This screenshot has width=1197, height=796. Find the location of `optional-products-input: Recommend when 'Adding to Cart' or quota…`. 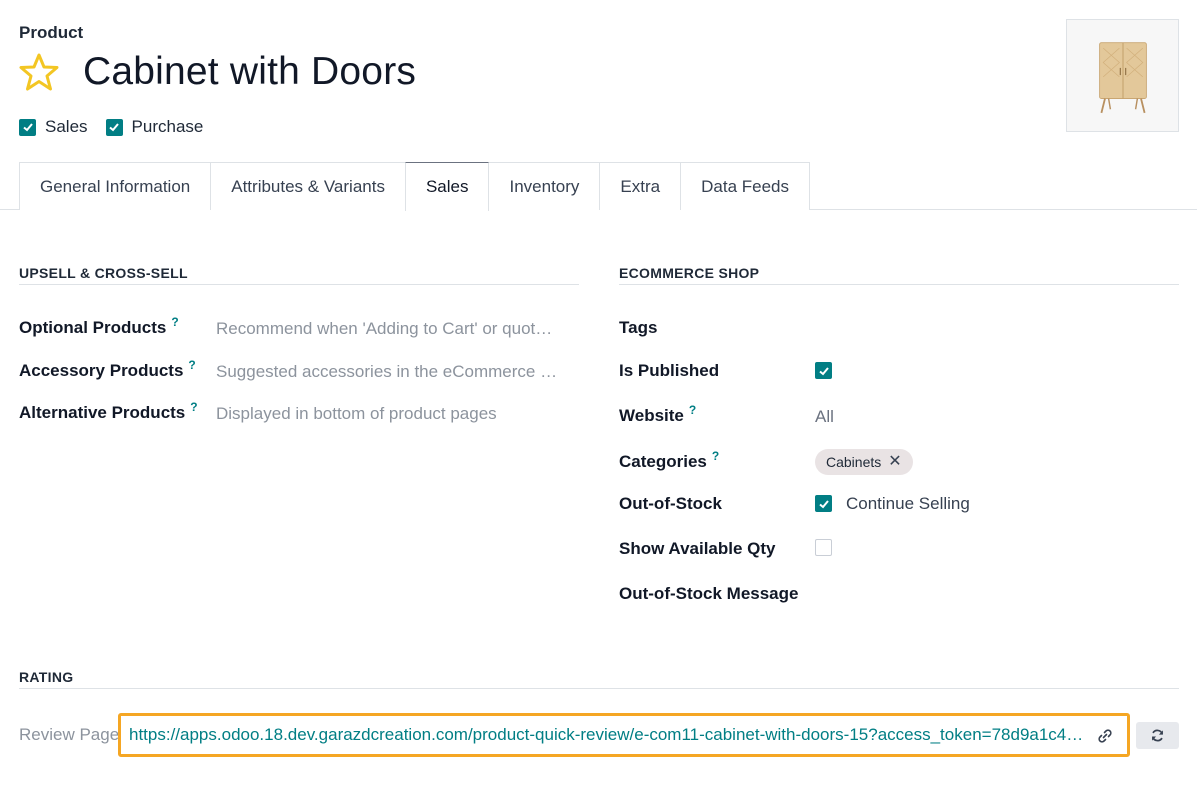

optional-products-input: Recommend when 'Adding to Cart' or quota… is located at coordinates (388, 329).